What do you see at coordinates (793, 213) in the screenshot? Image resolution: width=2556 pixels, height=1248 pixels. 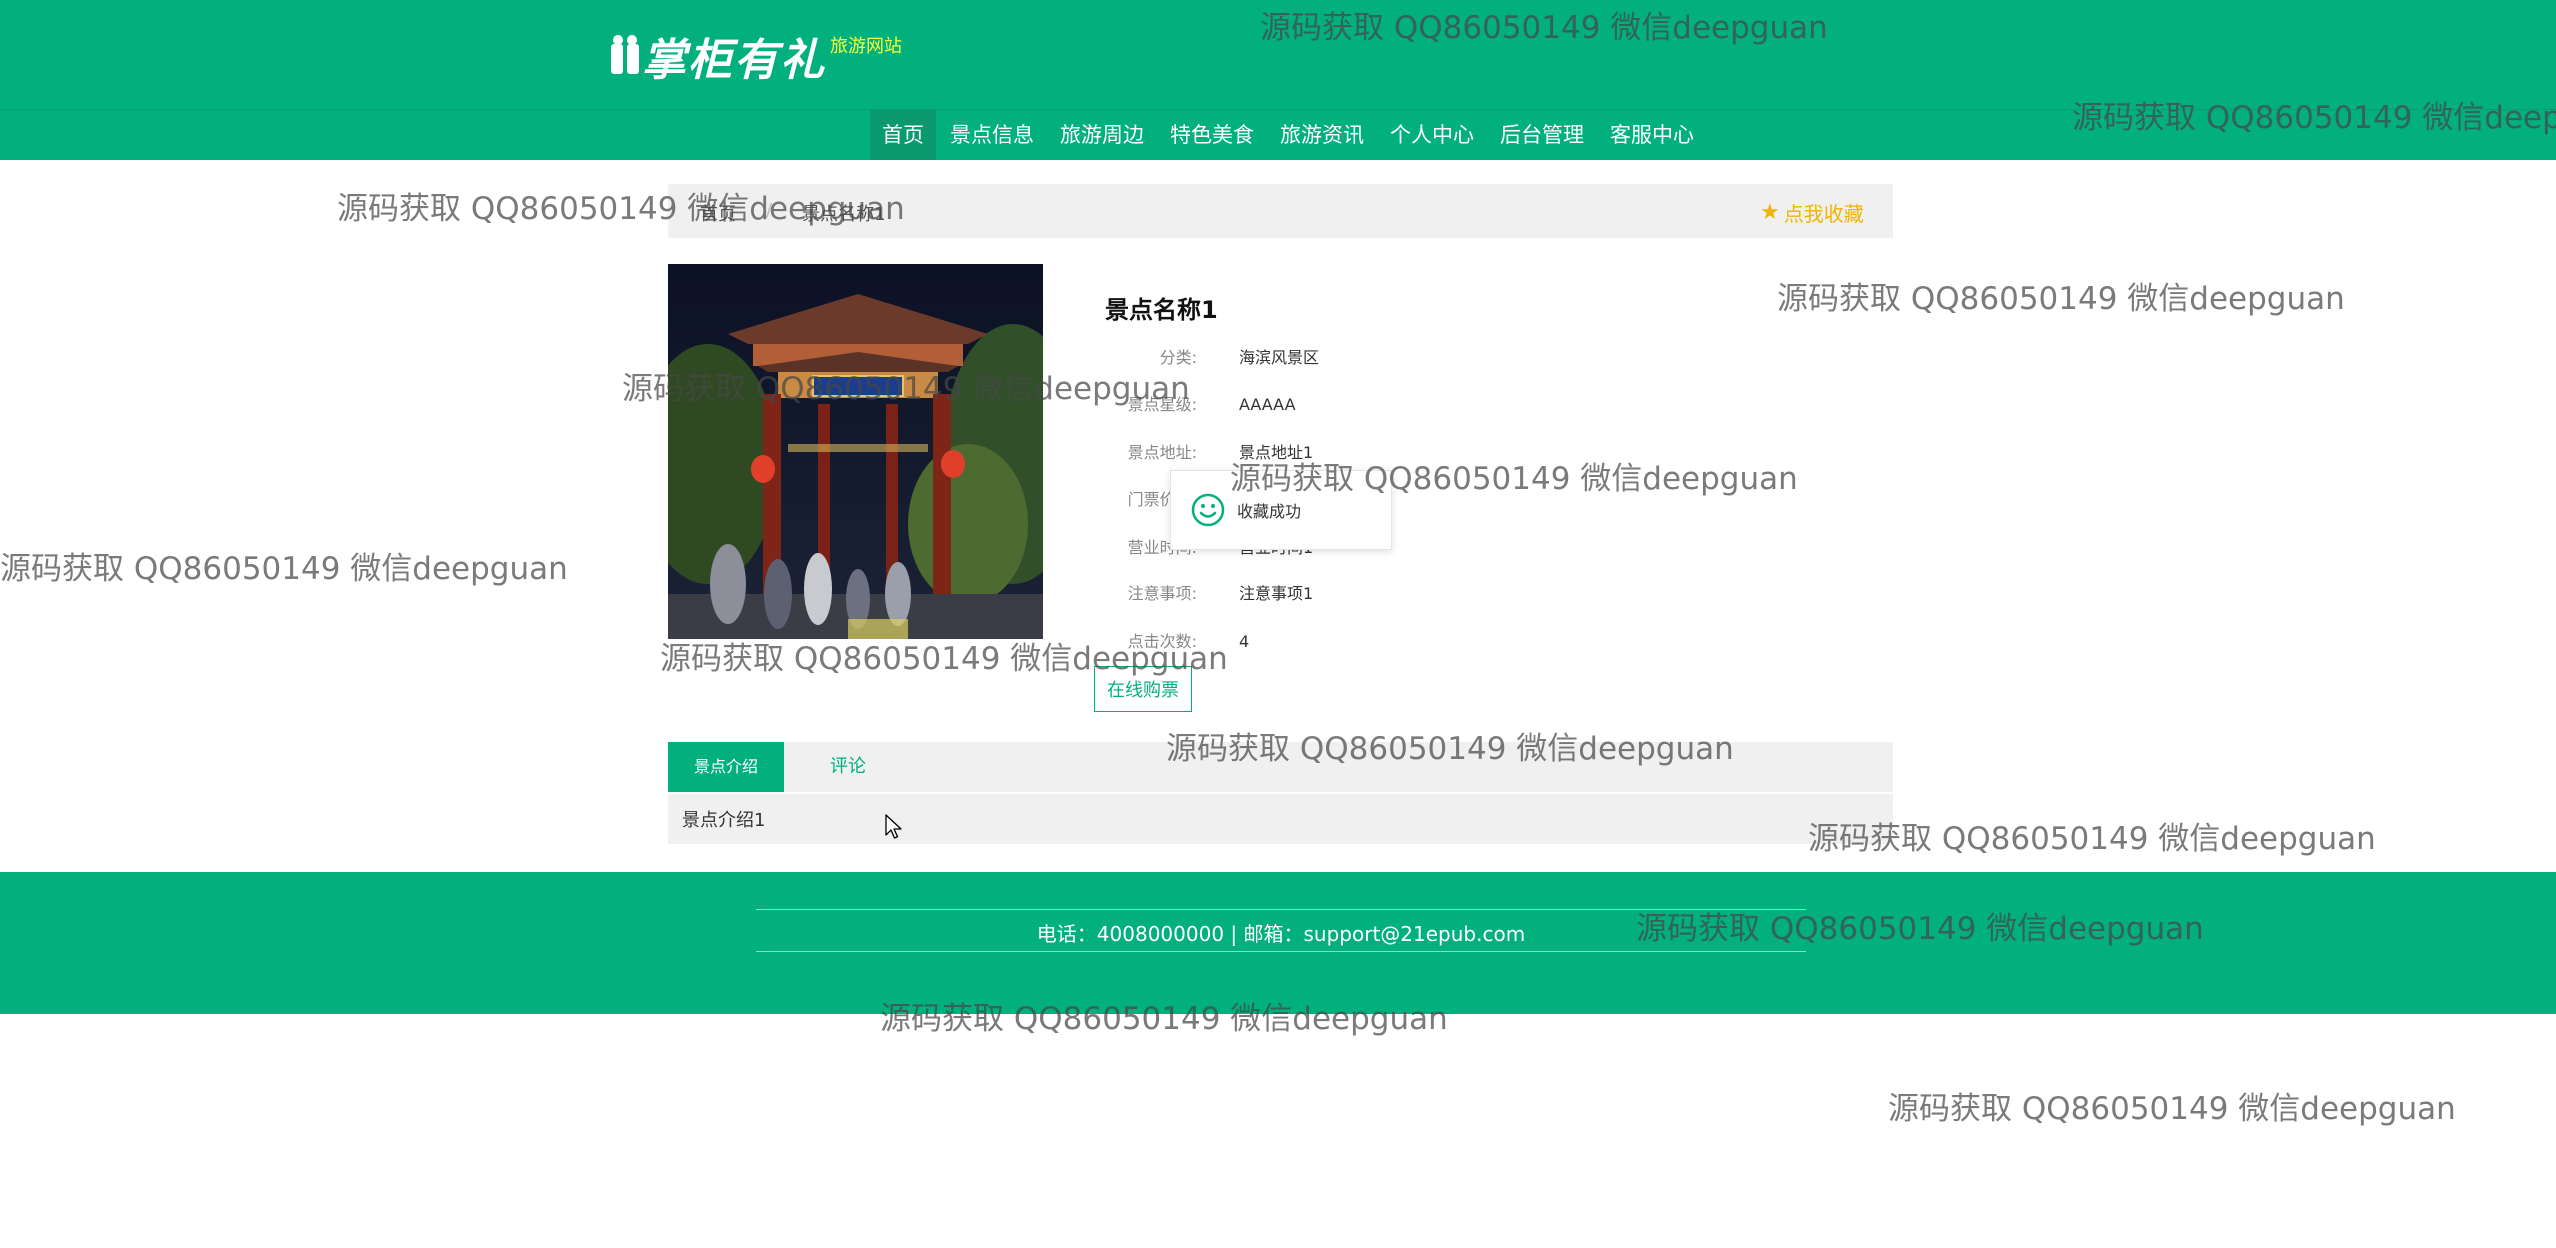 I see `breadcrumb: 首页 / 景点名称1` at bounding box center [793, 213].